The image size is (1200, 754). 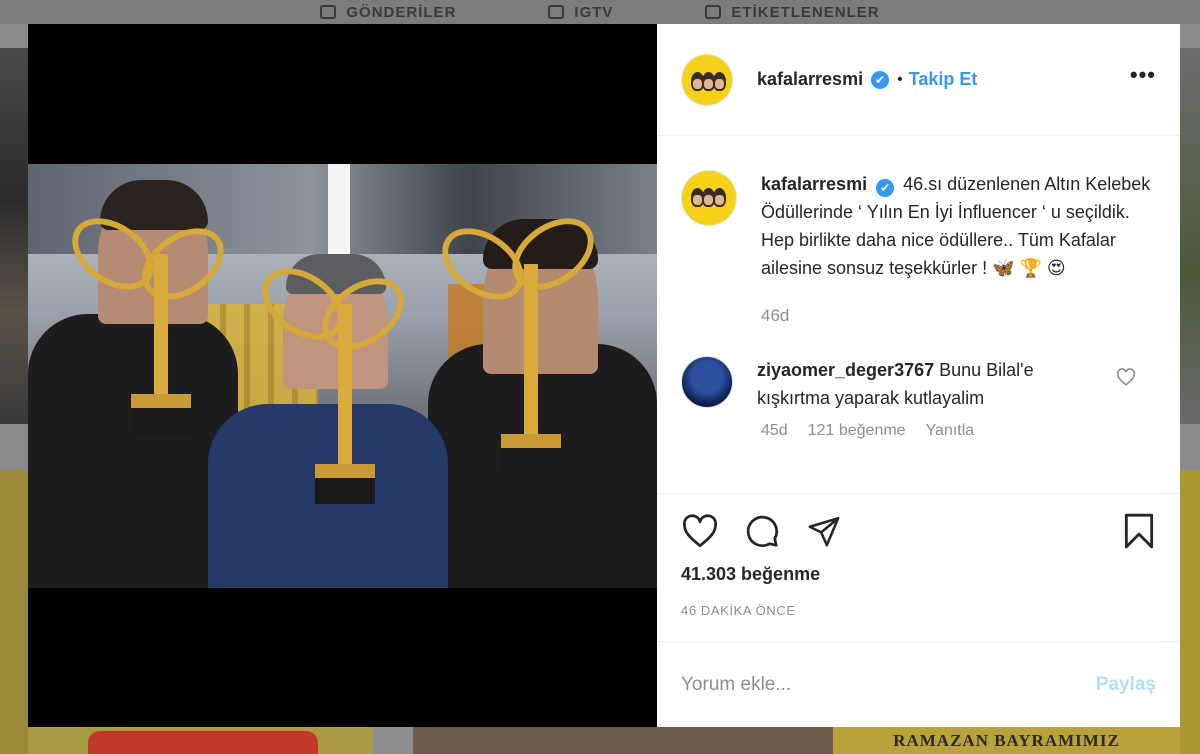 What do you see at coordinates (700, 531) in the screenshot?
I see `heart-icon` at bounding box center [700, 531].